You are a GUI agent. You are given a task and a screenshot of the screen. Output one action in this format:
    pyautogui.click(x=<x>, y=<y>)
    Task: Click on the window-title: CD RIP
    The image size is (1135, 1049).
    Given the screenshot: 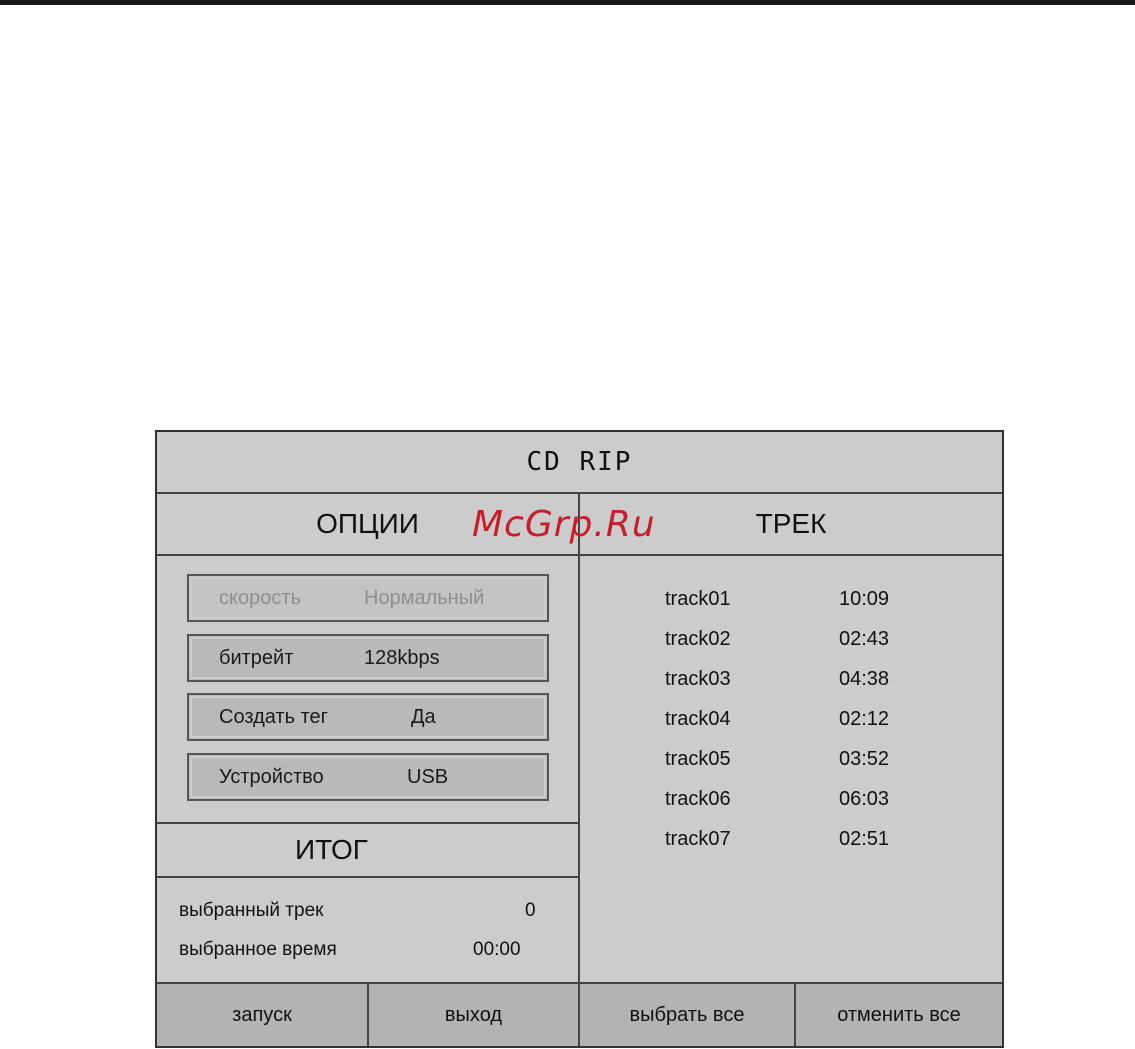 What is the action you would take?
    pyautogui.click(x=579, y=463)
    